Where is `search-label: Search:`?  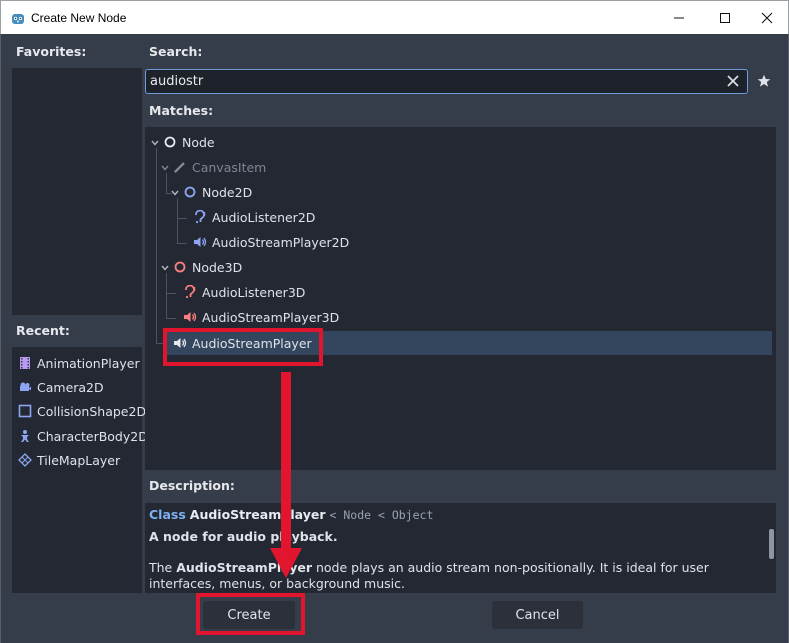 search-label: Search: is located at coordinates (176, 51).